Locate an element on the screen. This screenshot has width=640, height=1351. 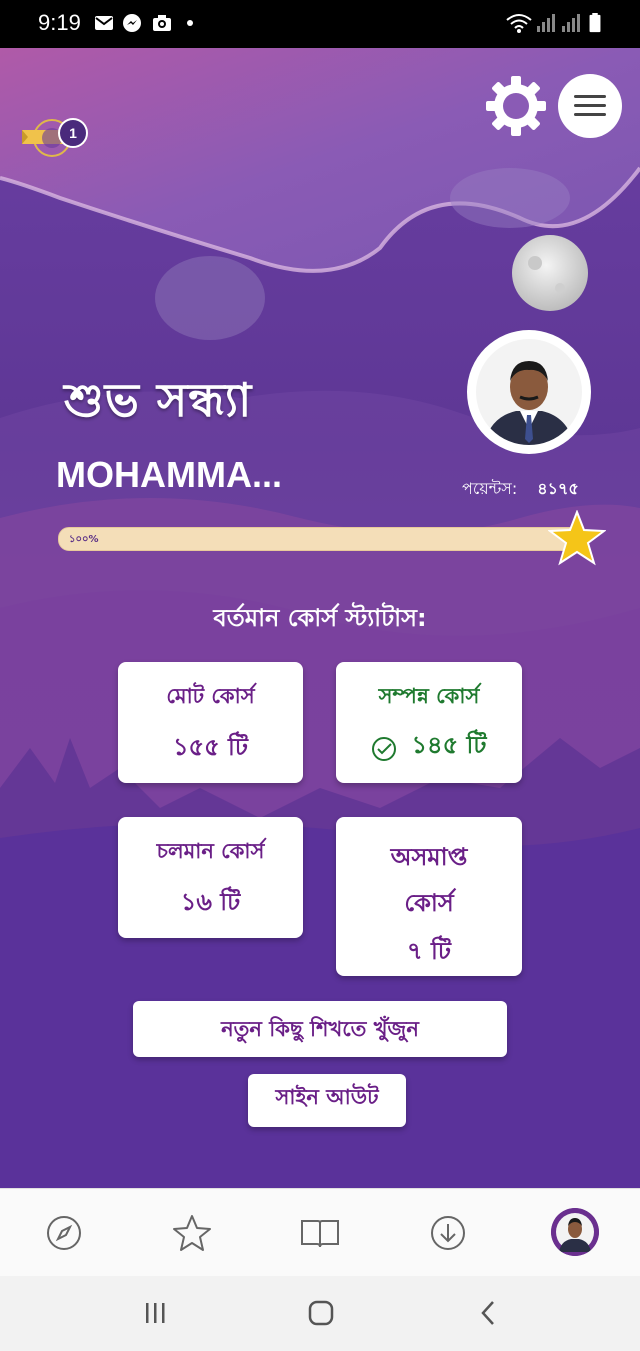
find-new-courses-button: নতুন কিছু শিখতে খুঁজুন is located at coordinates (320, 1029).